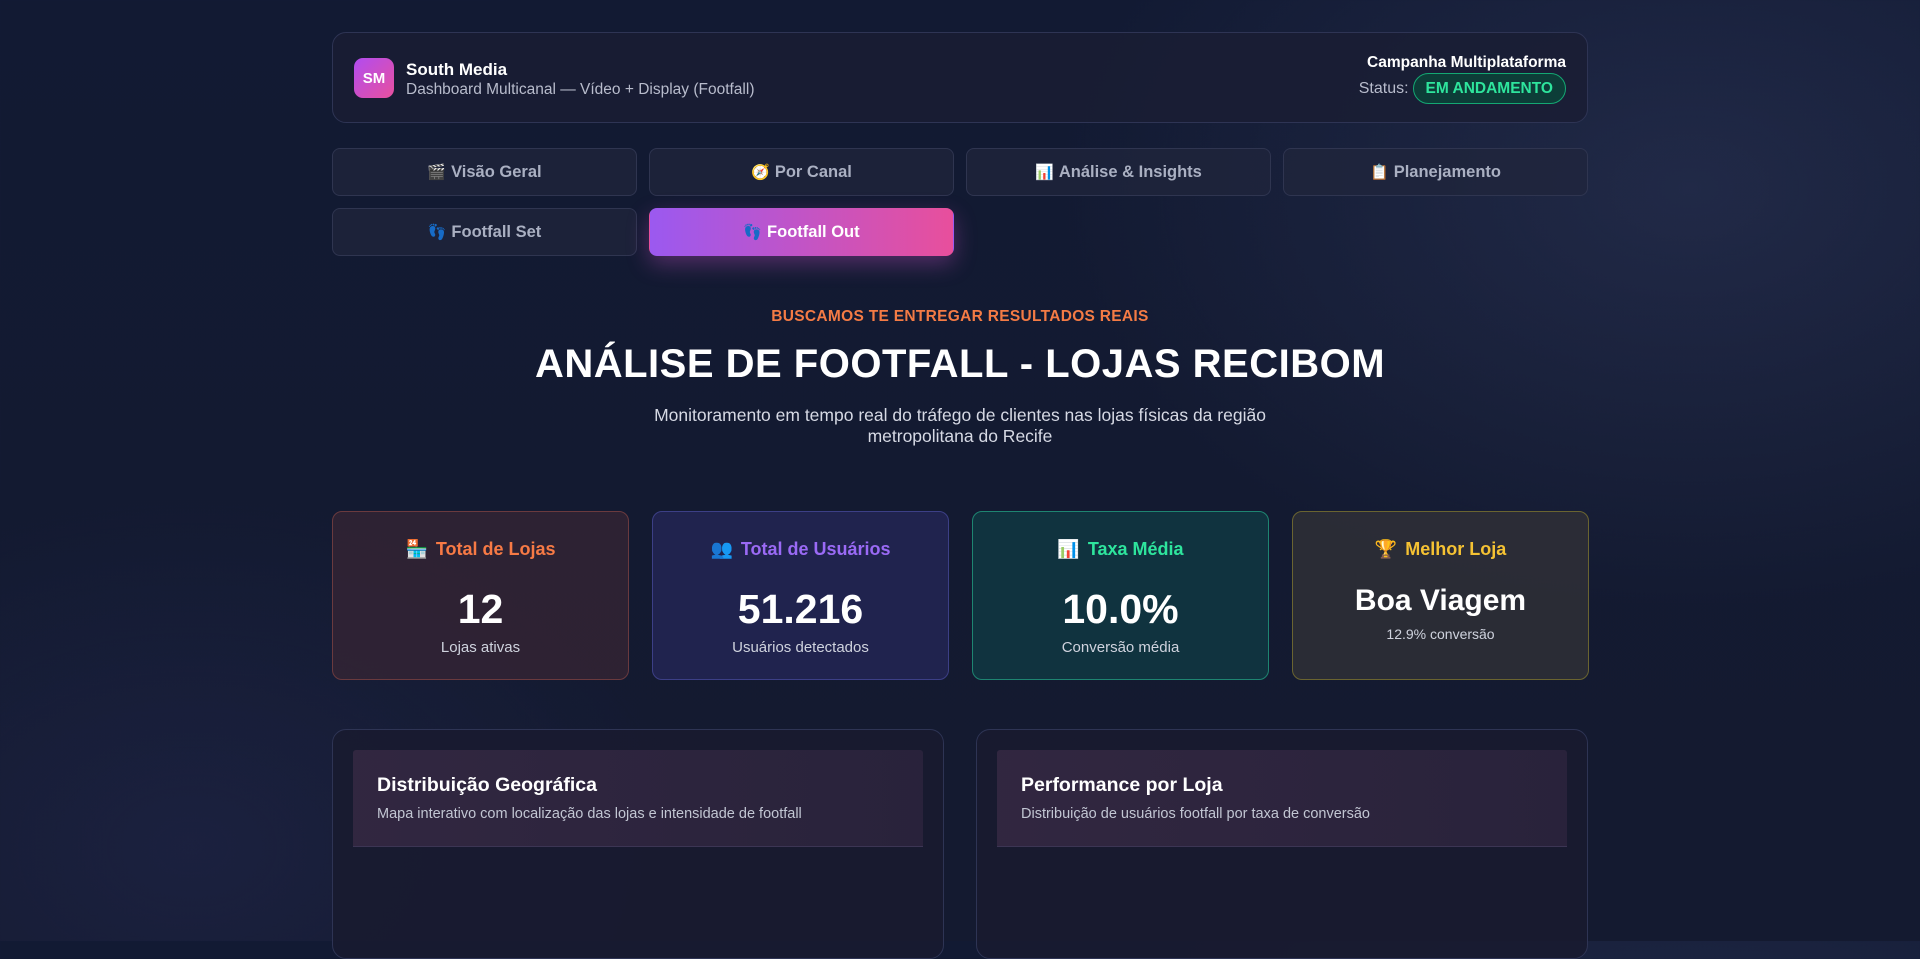  I want to click on stat-value: 51.216, so click(800, 609).